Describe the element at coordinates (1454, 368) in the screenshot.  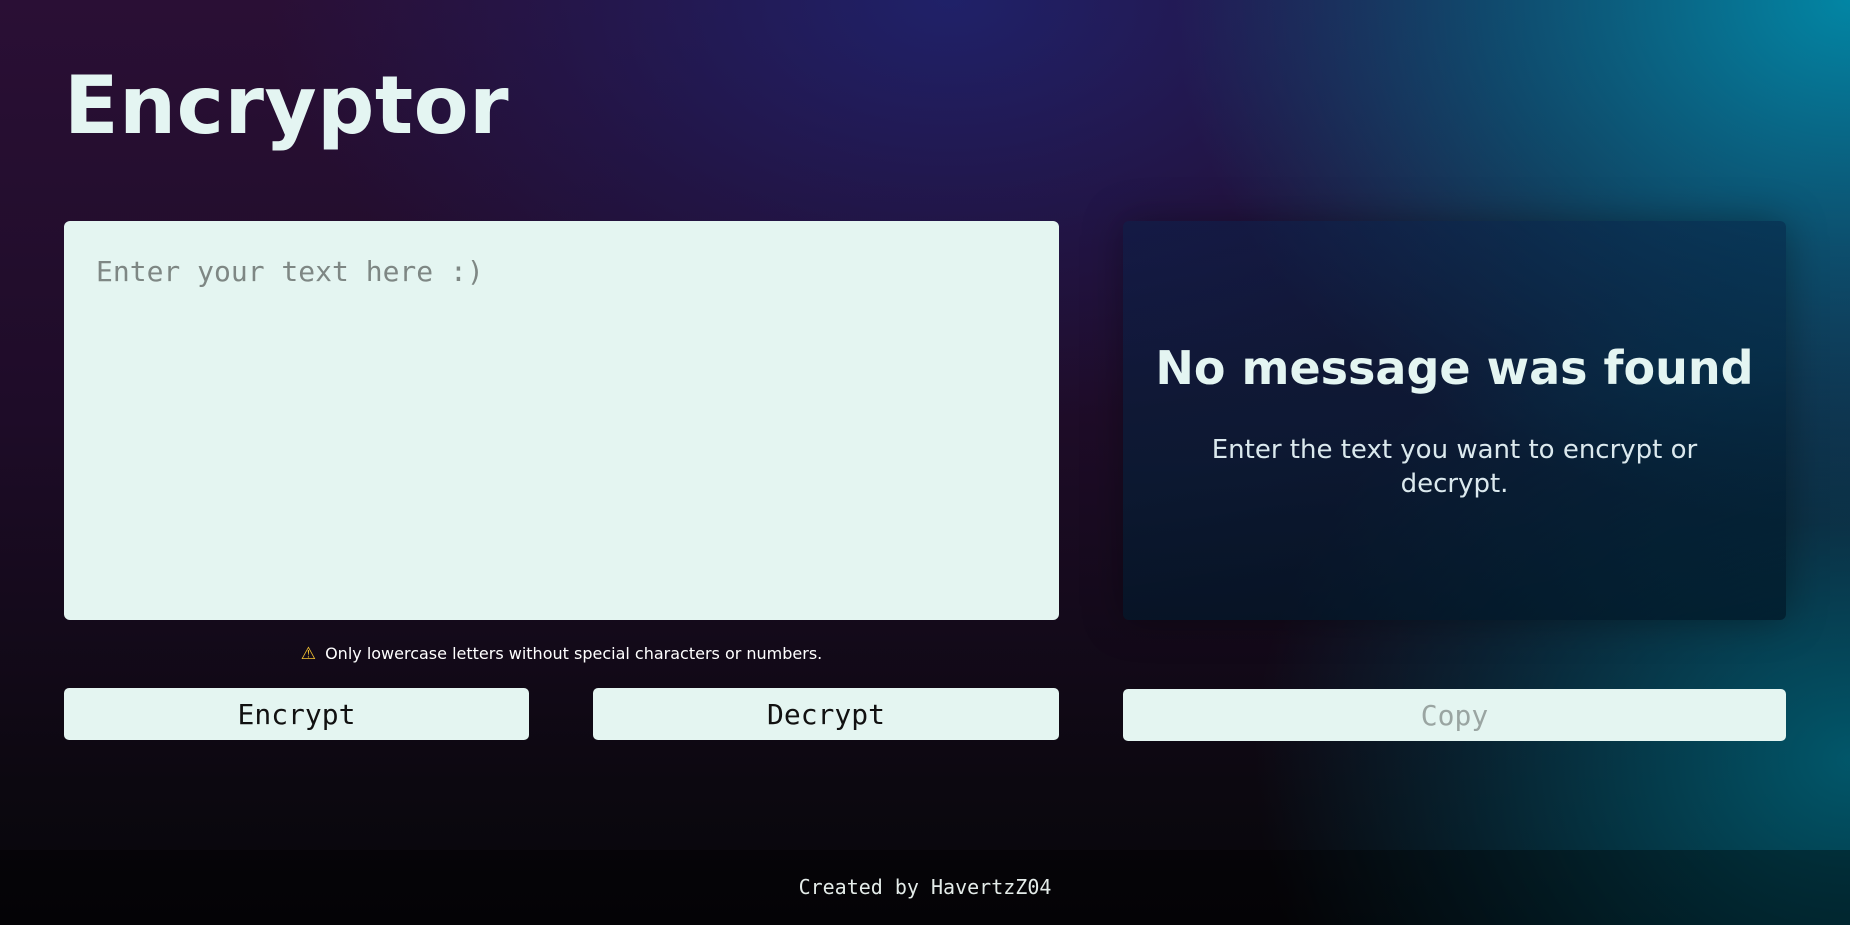
I see `output-title: No message was found` at that location.